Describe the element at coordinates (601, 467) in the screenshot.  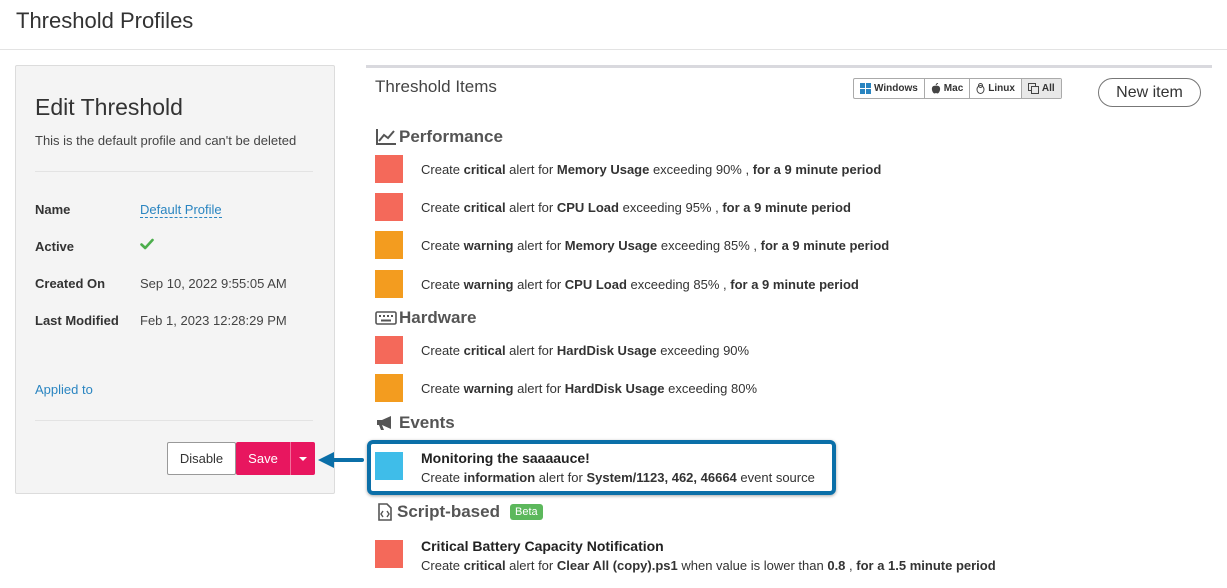
I see `highlighted-item-frame` at that location.